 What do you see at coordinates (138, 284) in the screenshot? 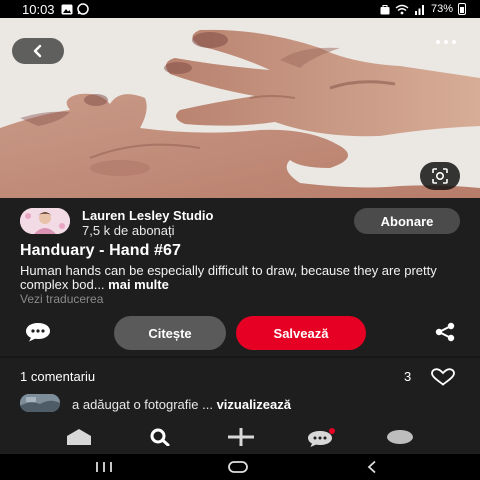
I see `read-more-link: mai multe` at bounding box center [138, 284].